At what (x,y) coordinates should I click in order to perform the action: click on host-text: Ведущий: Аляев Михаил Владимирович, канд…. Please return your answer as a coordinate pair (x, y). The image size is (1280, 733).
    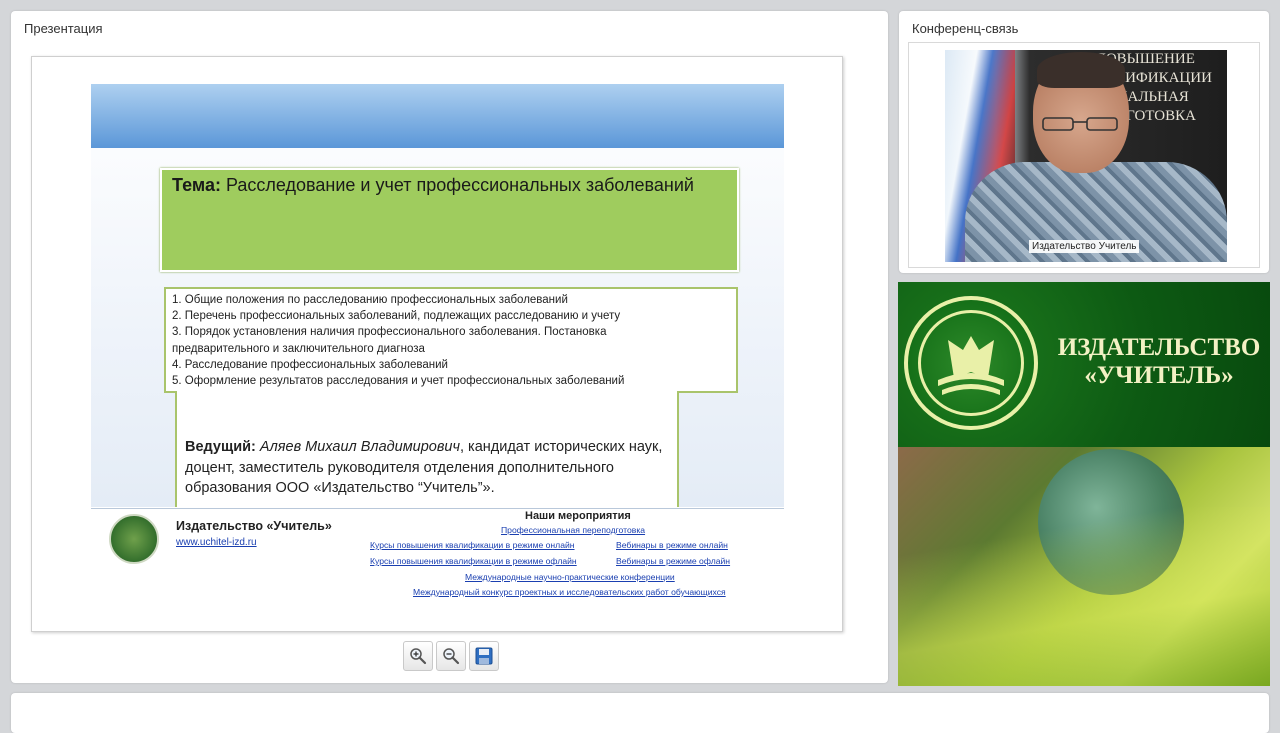
    Looking at the image, I should click on (430, 468).